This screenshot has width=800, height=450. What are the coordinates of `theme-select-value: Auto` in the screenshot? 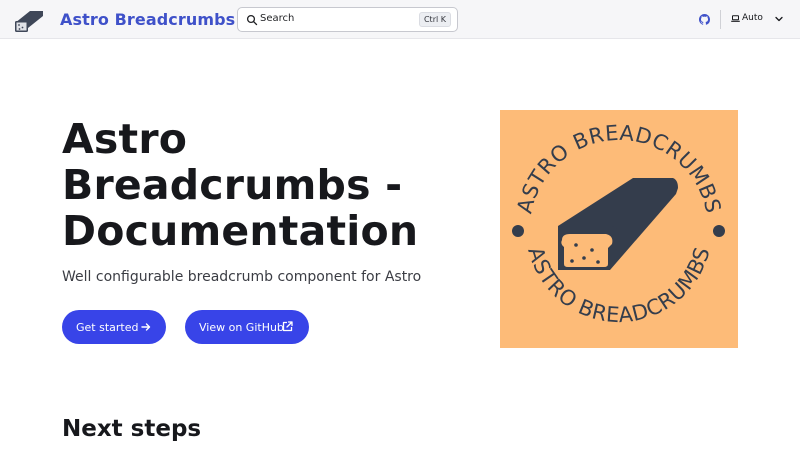 It's located at (752, 18).